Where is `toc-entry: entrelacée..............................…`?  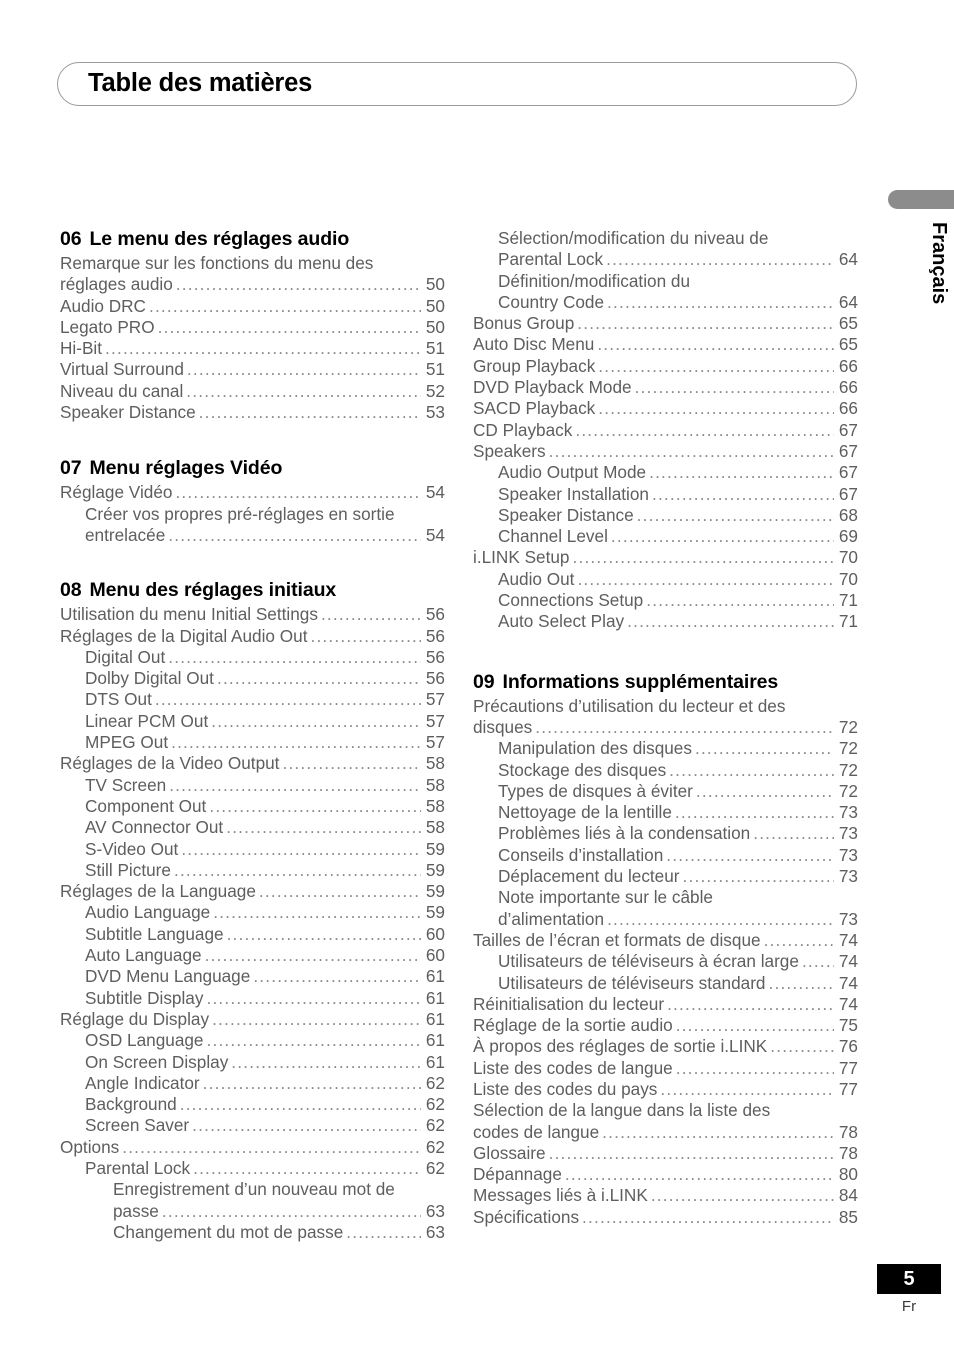
toc-entry: entrelacée..............................… is located at coordinates (252, 535).